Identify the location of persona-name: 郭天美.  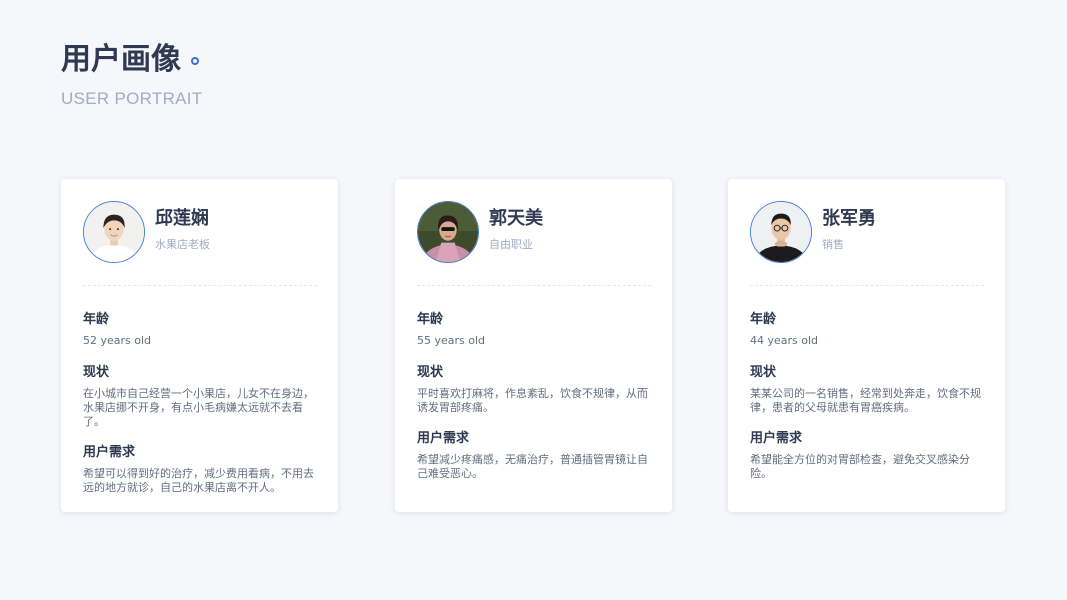
(516, 218).